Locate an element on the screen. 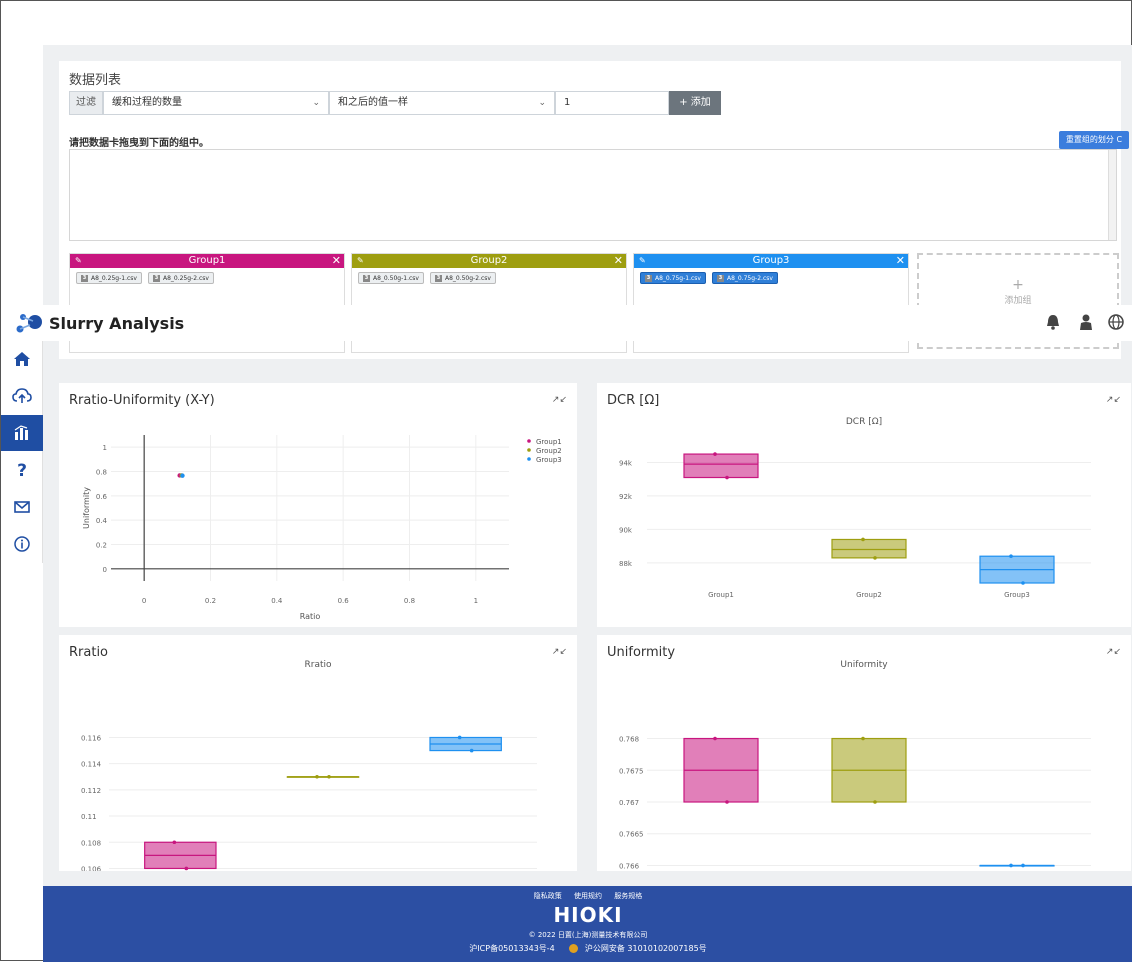  sidebar: ? is located at coordinates (22, 452).